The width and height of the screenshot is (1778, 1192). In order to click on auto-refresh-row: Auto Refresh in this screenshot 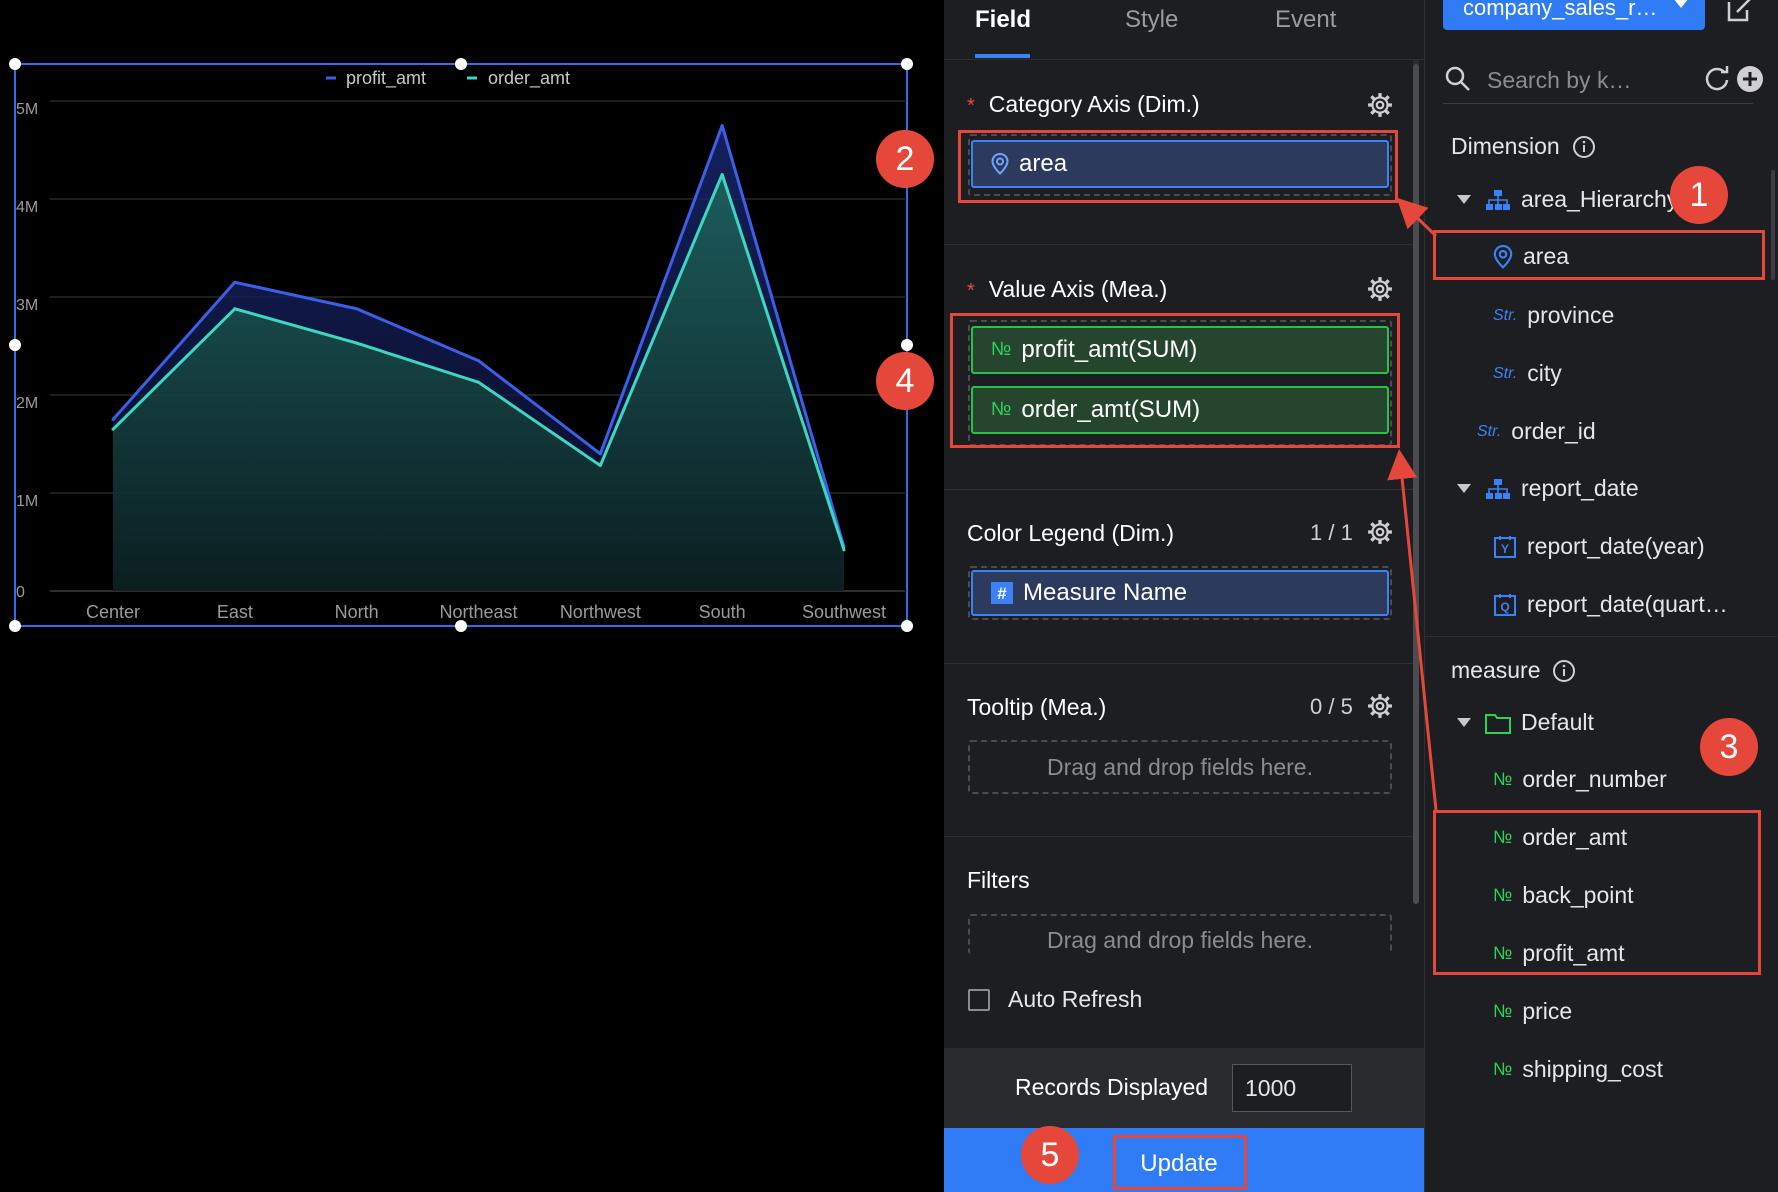, I will do `click(1055, 999)`.